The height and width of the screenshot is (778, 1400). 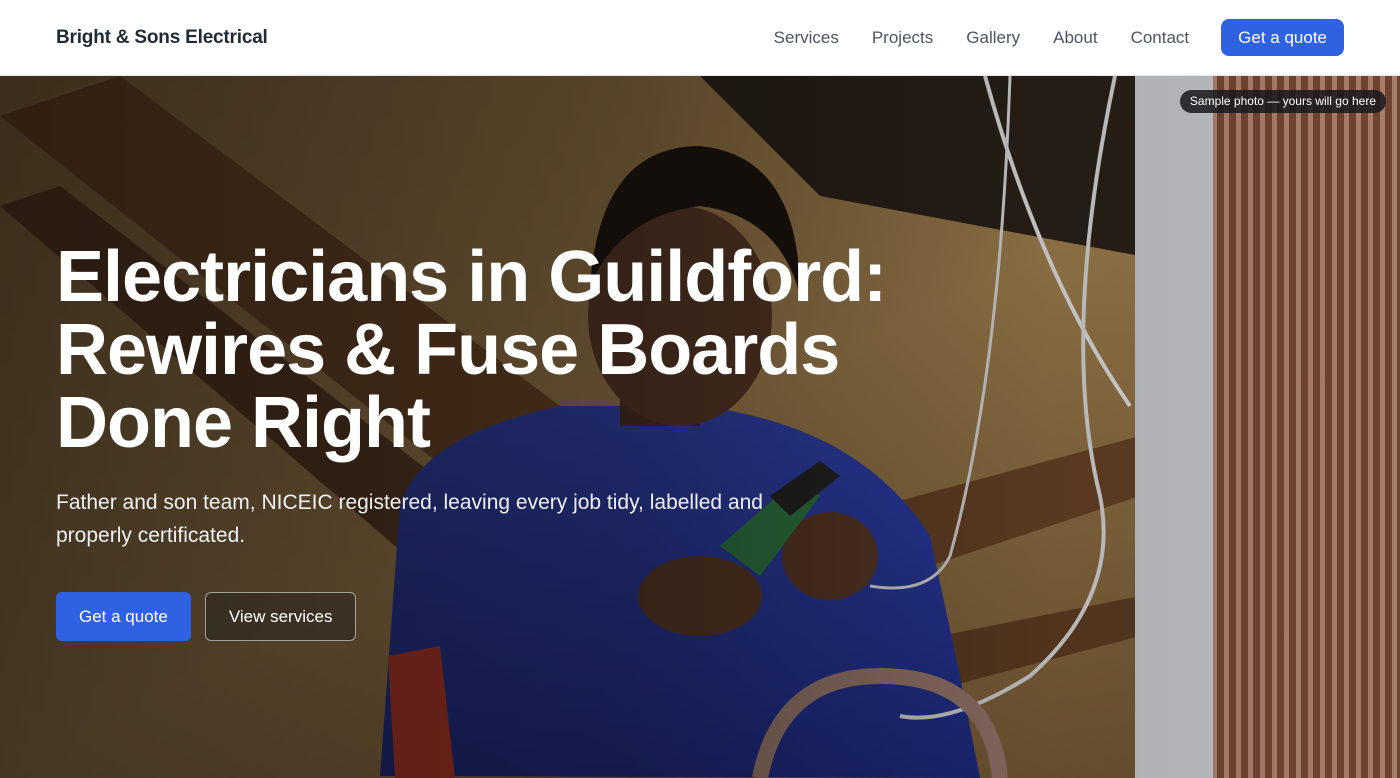 What do you see at coordinates (448, 350) in the screenshot?
I see `hero-title-line: Rewires & Fuse Boards` at bounding box center [448, 350].